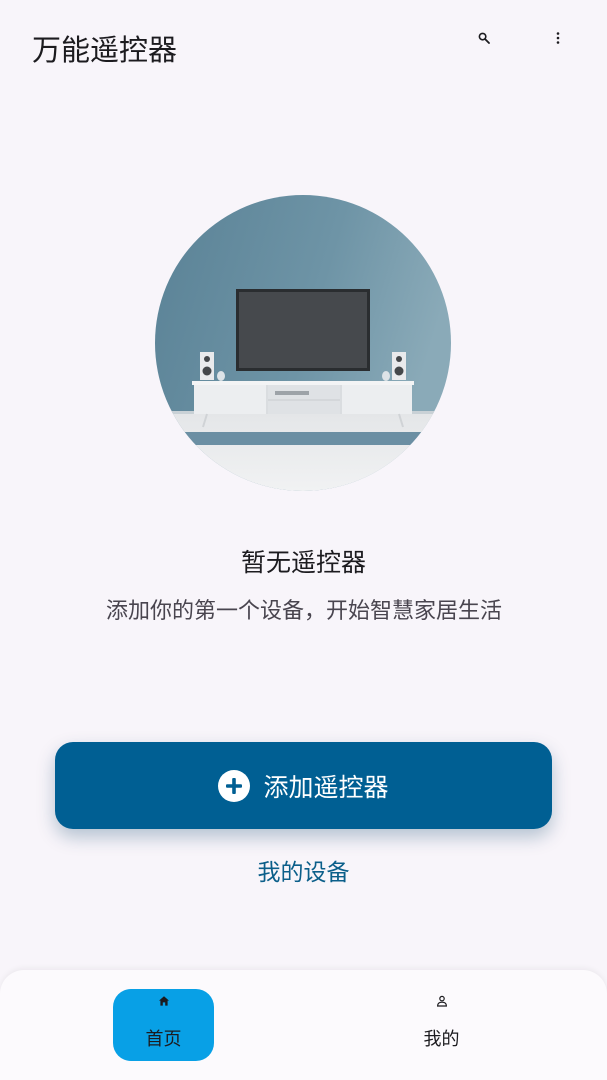 Image resolution: width=607 pixels, height=1080 pixels. I want to click on more-vert-icon, so click(558, 38).